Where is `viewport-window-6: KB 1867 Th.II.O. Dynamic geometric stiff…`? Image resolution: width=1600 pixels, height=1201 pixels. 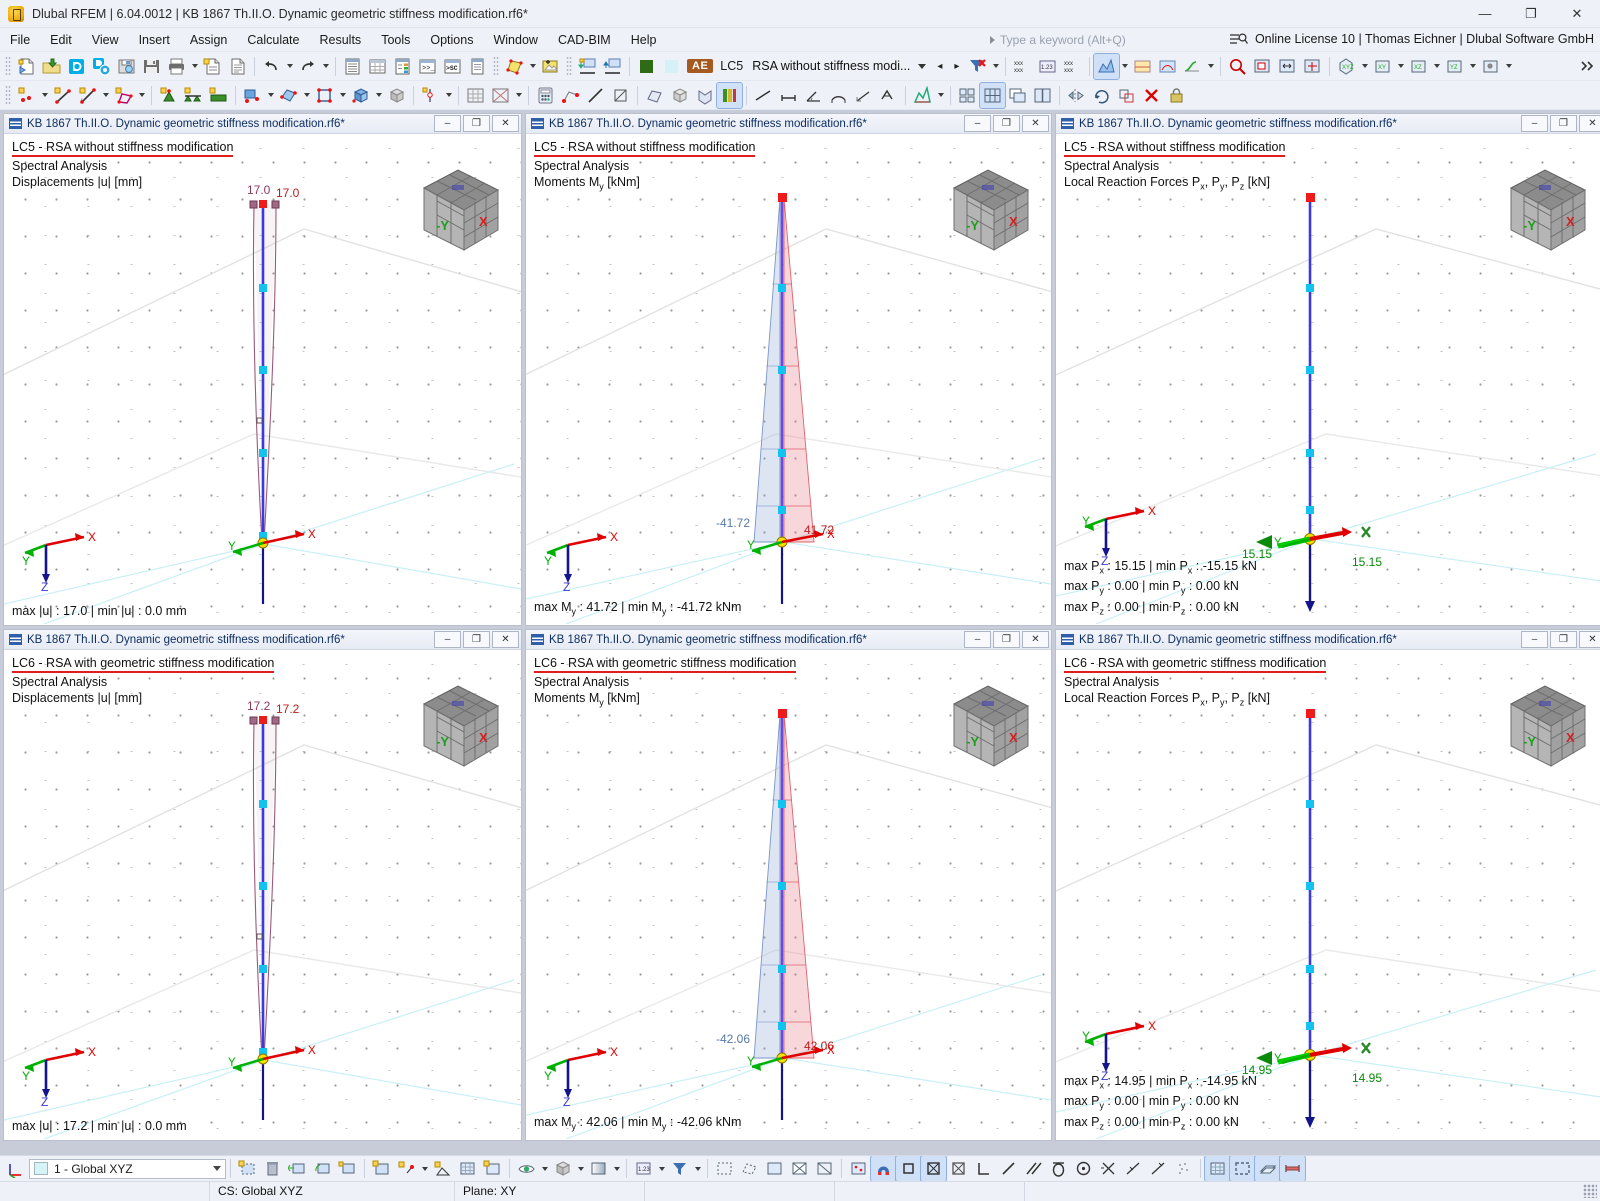
viewport-window-6: KB 1867 Th.II.O. Dynamic geometric stiff… is located at coordinates (1327, 885).